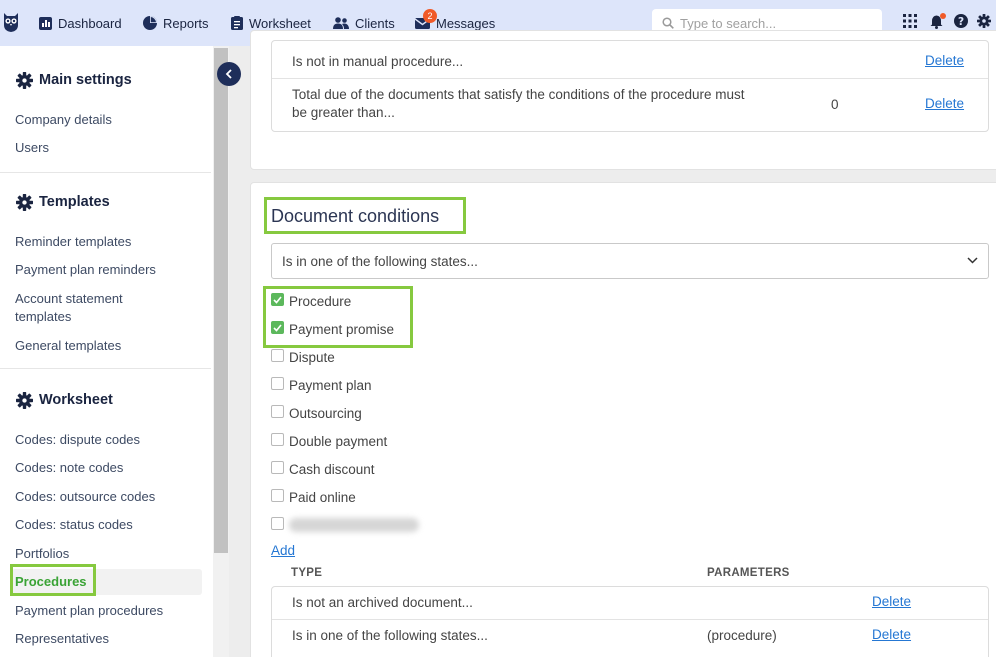  I want to click on help-icon: ?, so click(961, 21).